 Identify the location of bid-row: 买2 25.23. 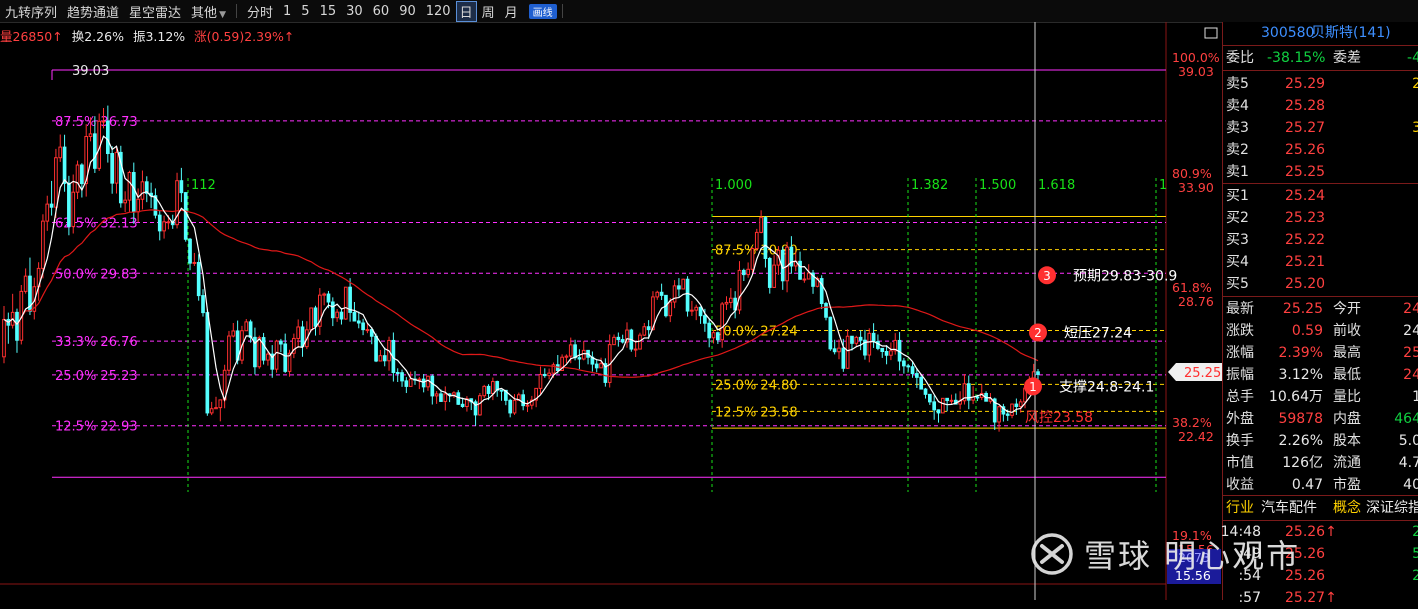
(1320, 218).